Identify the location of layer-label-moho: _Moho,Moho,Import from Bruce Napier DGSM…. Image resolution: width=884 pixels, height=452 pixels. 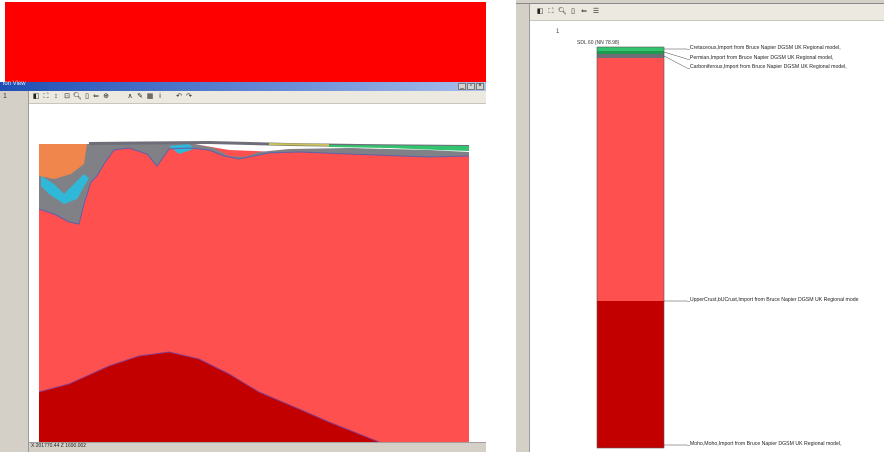
(764, 444).